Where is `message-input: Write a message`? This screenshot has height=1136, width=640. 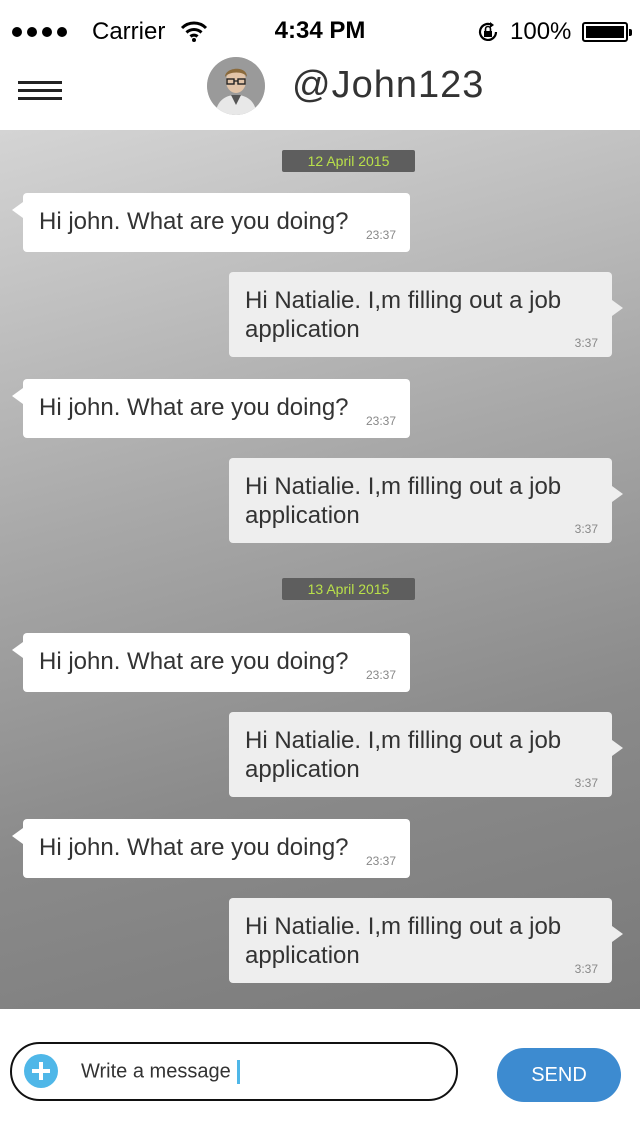 message-input: Write a message is located at coordinates (234, 1071).